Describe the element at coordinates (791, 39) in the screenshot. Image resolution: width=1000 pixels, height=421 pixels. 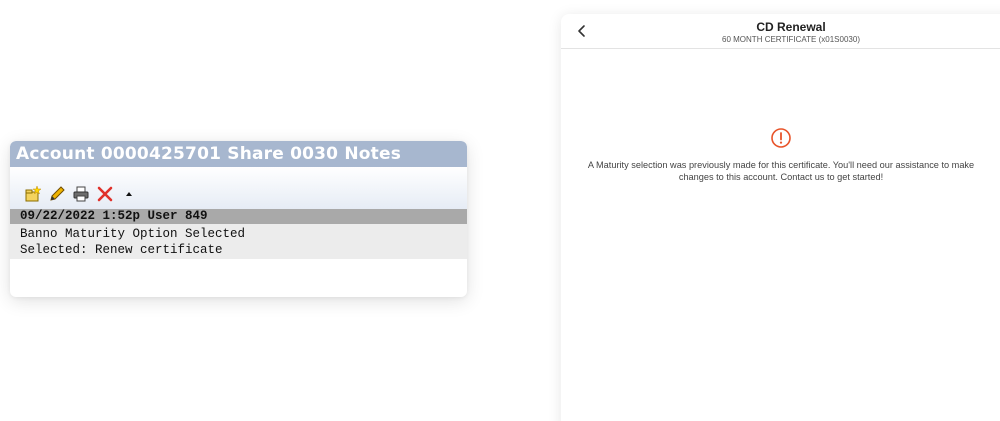
I see `panel-subtitle: 60 MONTH CERTIFICATE (x01S0030)` at that location.